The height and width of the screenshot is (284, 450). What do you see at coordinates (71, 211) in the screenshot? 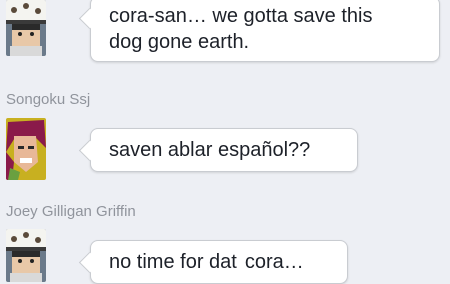
I see `sender-name: Joey Gilligan Griffin` at bounding box center [71, 211].